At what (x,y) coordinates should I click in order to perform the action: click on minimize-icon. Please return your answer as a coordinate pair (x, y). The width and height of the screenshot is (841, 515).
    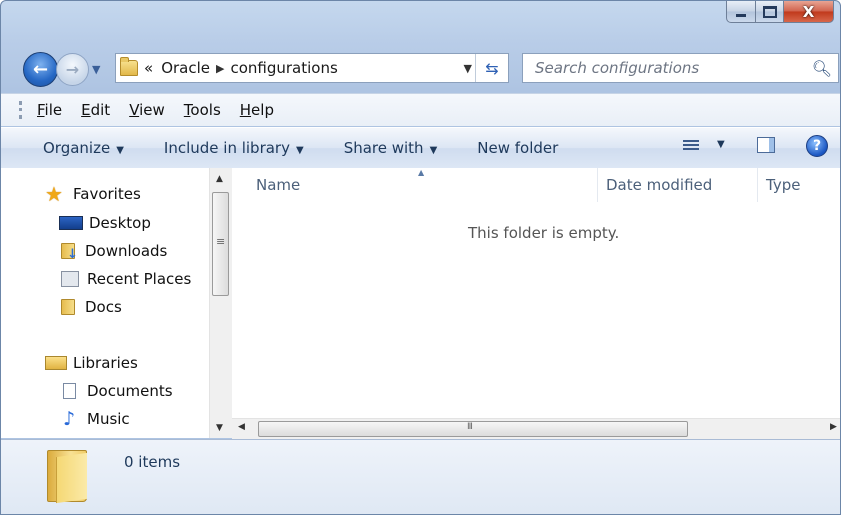
    Looking at the image, I should click on (741, 15).